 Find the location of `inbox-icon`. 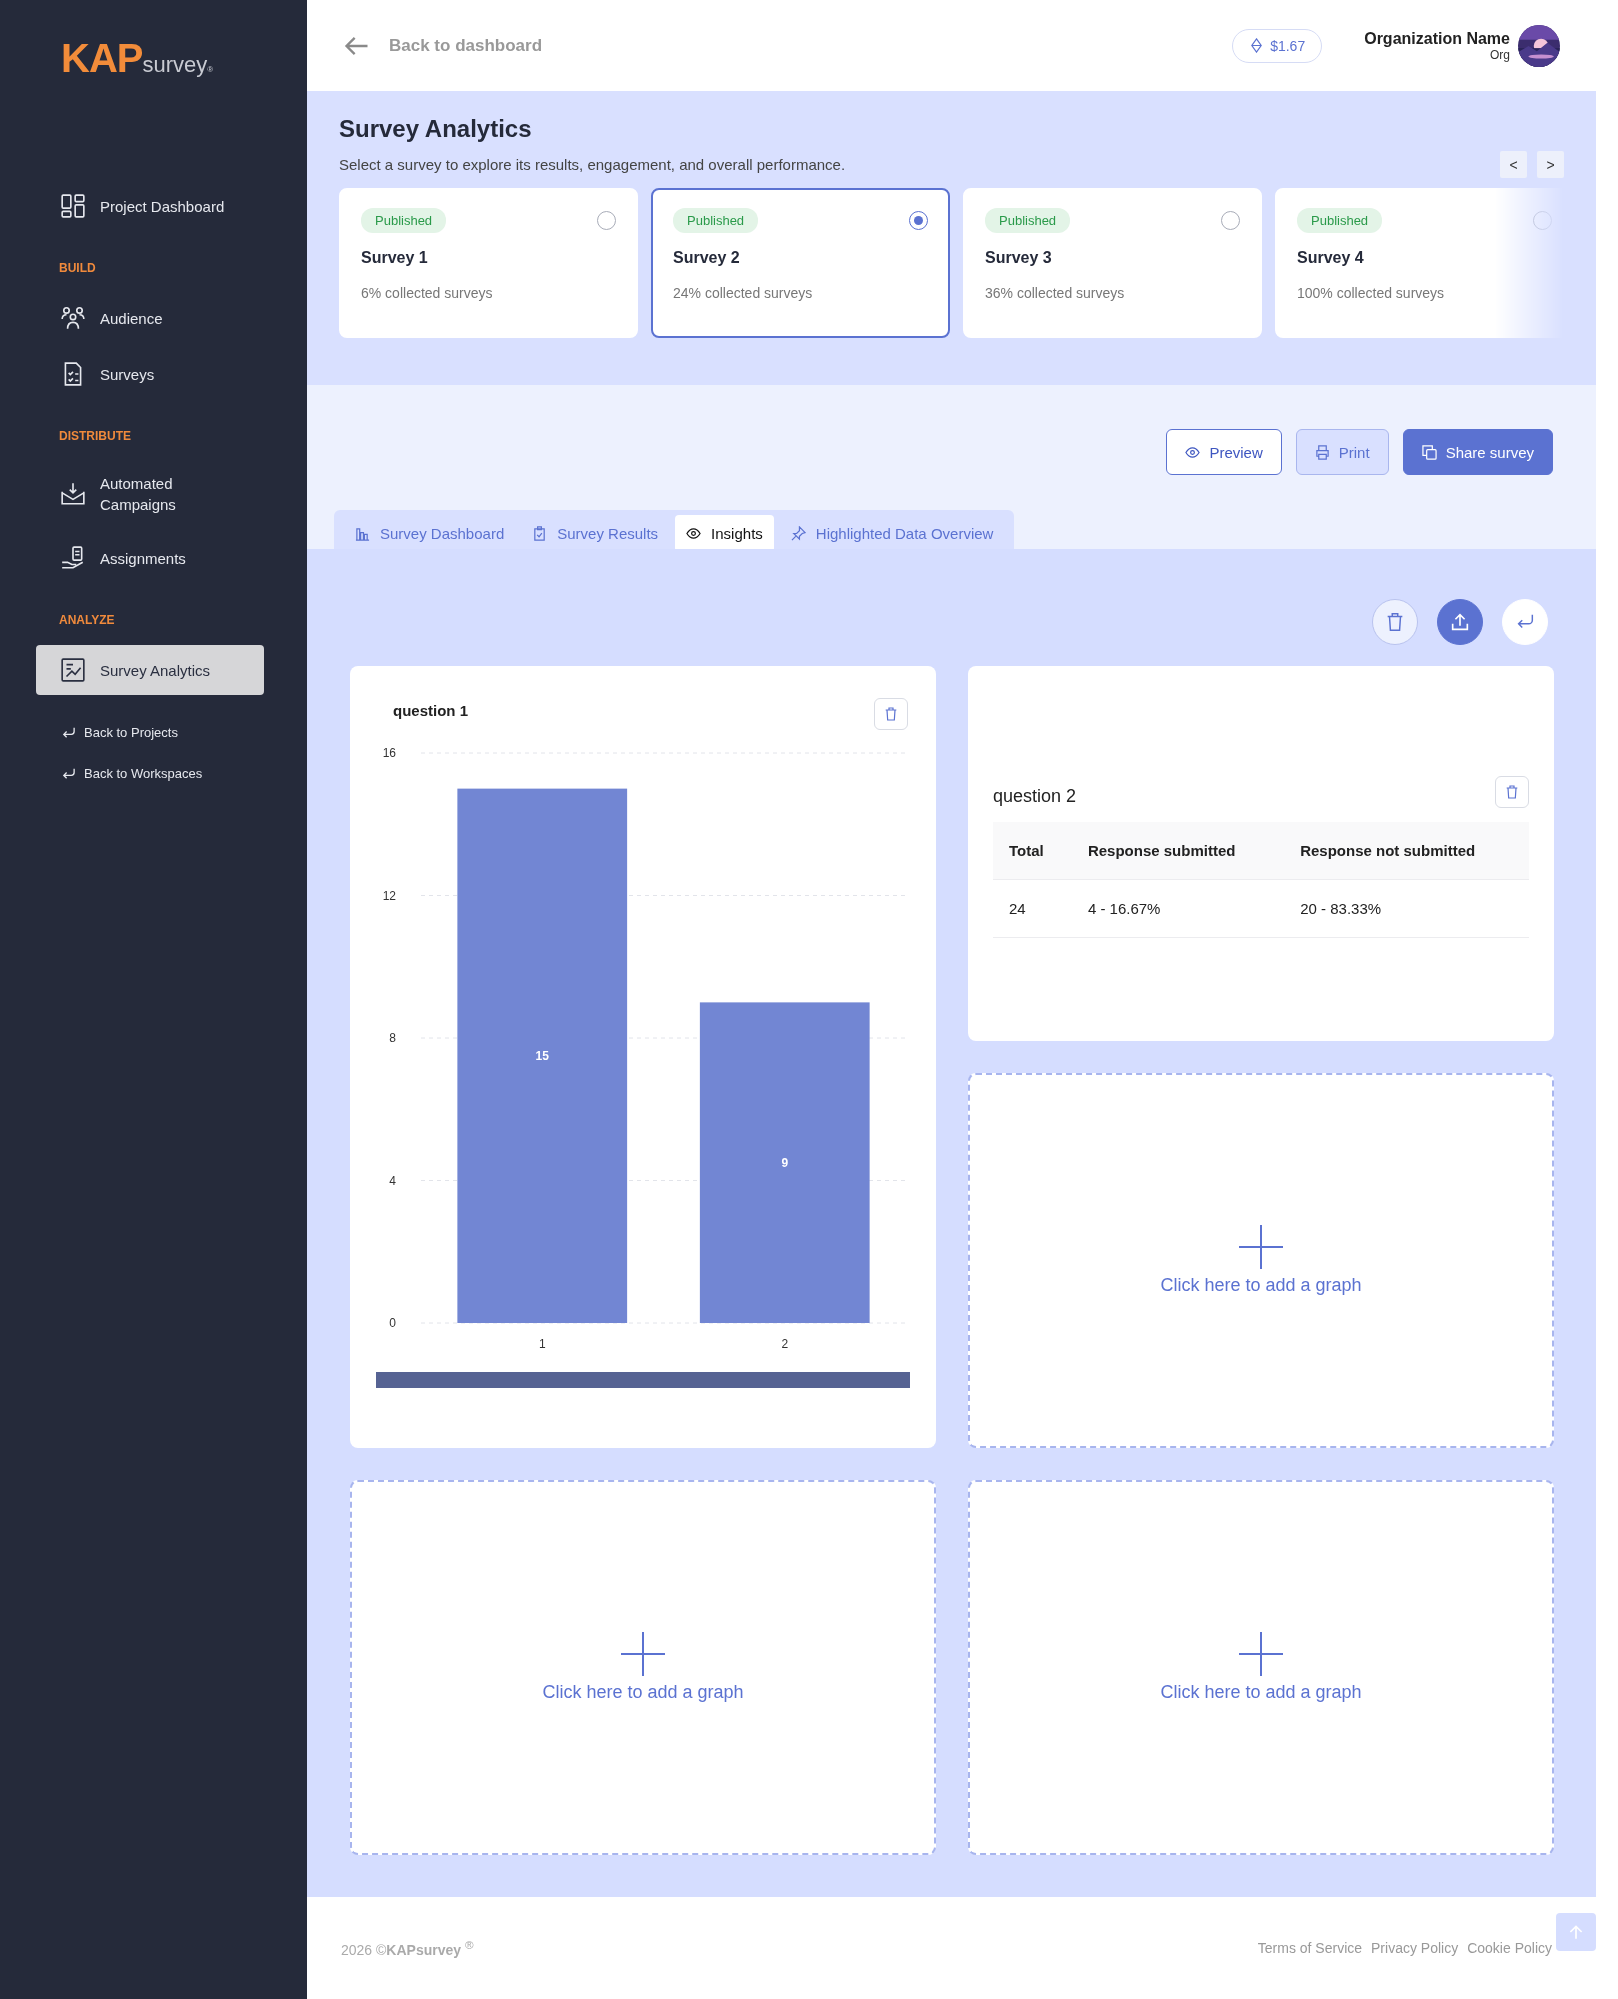

inbox-icon is located at coordinates (73, 494).